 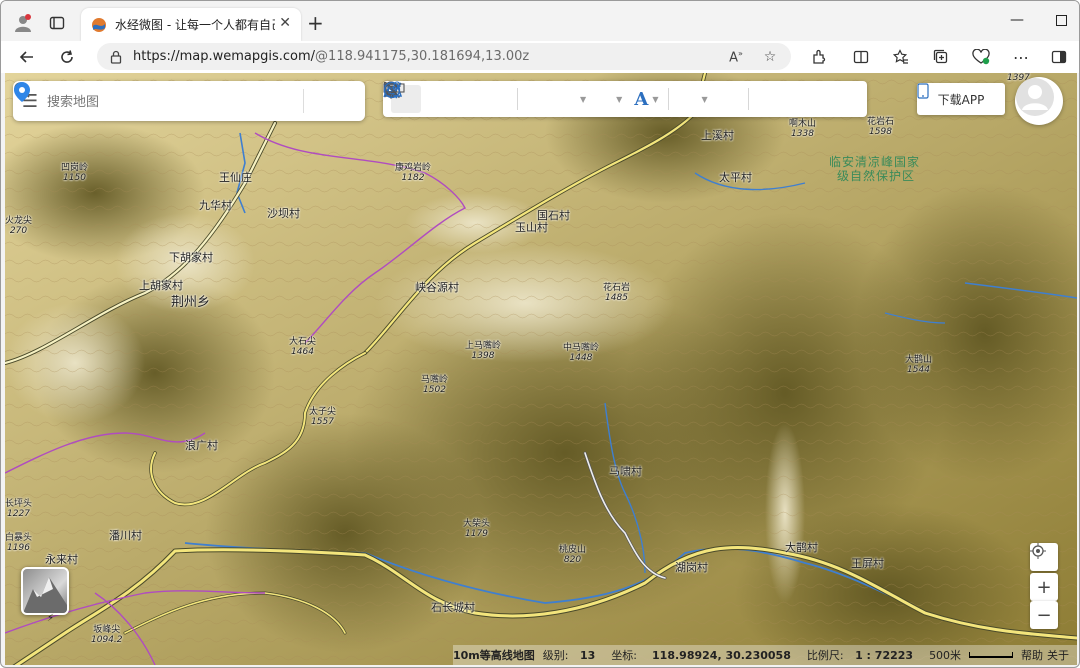 I want to click on peak-label: 马嘴岭 1502, so click(x=434, y=385).